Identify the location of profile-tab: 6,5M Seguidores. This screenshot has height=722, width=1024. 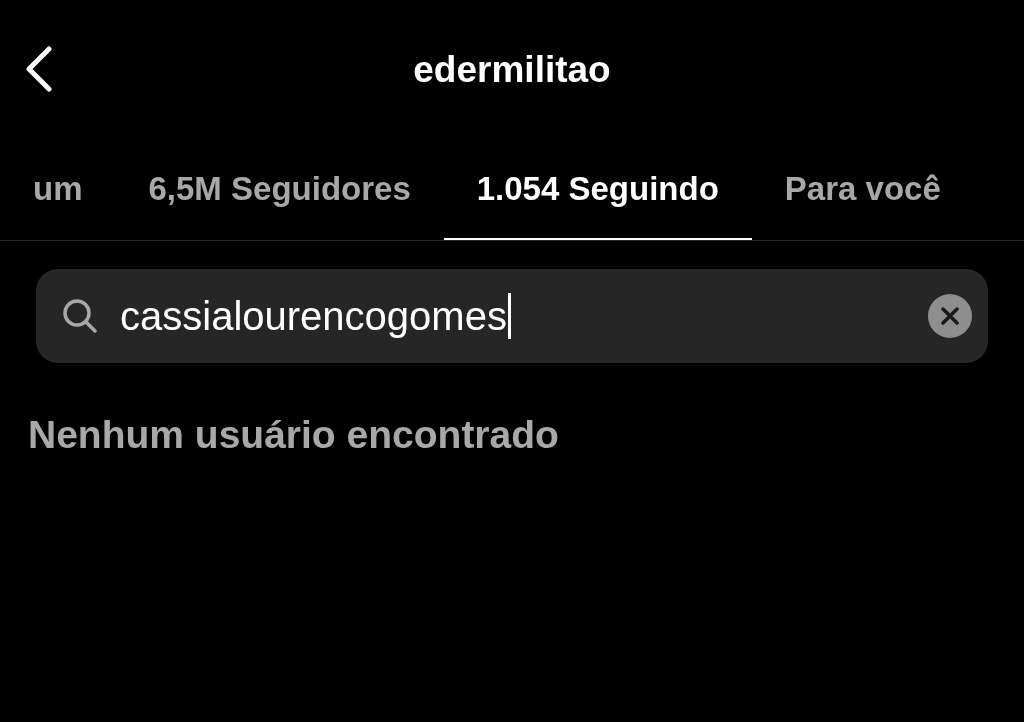
(279, 190).